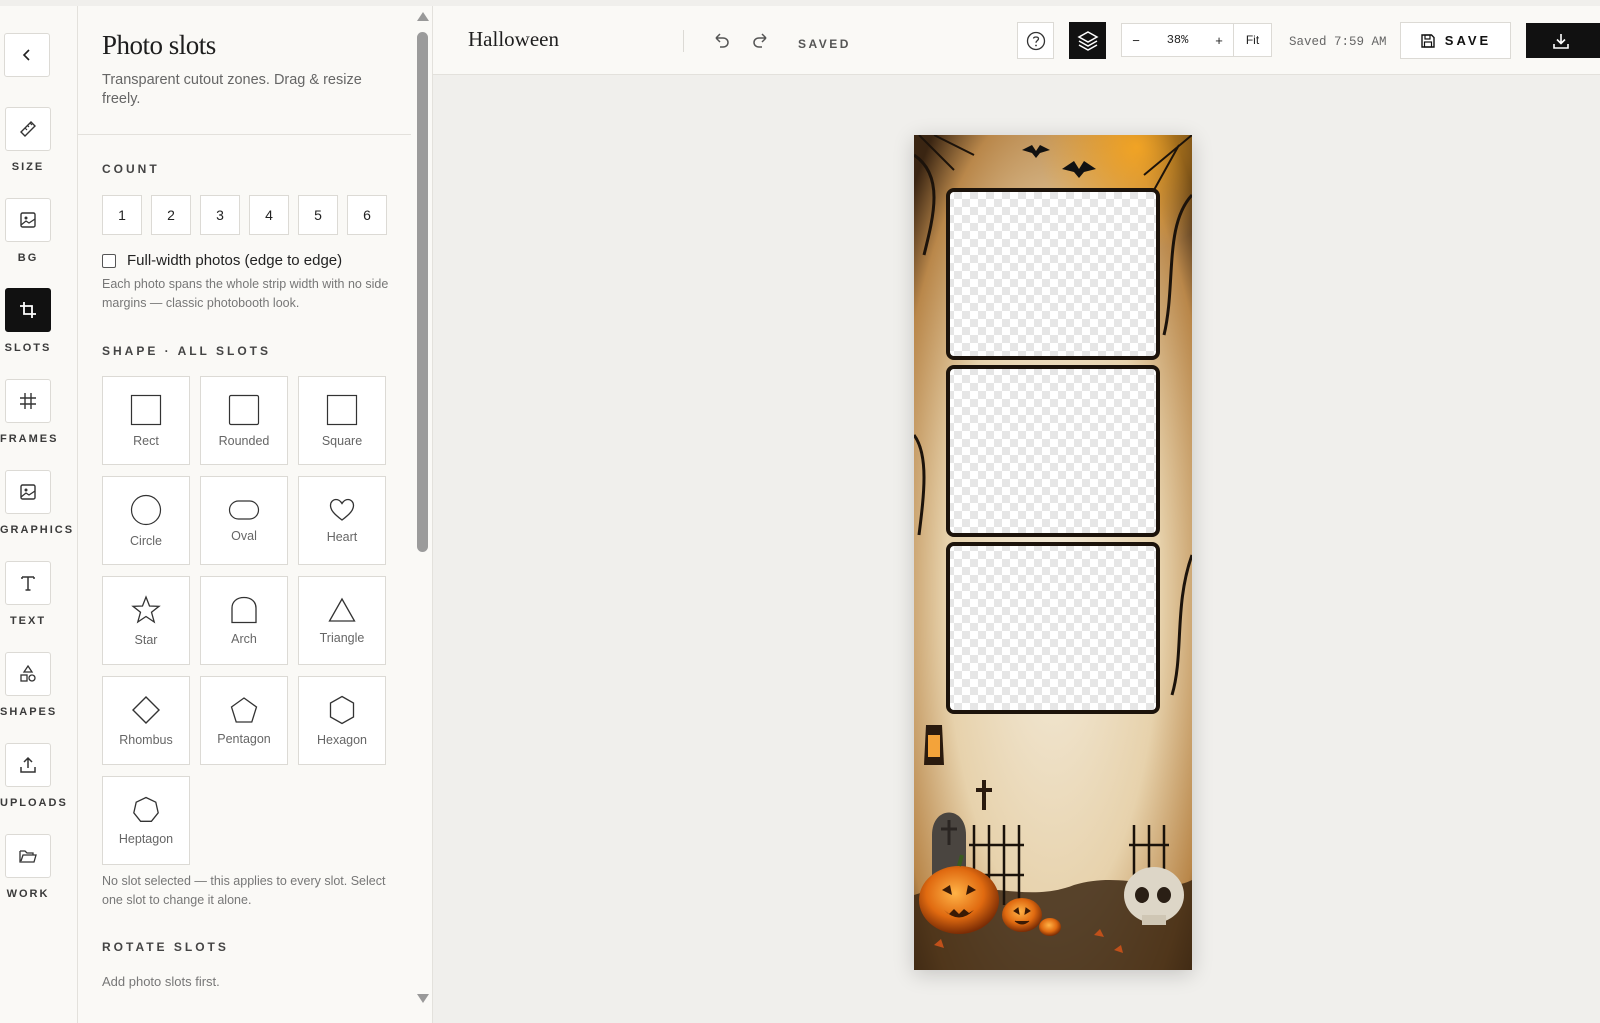 The image size is (1600, 1023). I want to click on text-icon, so click(28, 583).